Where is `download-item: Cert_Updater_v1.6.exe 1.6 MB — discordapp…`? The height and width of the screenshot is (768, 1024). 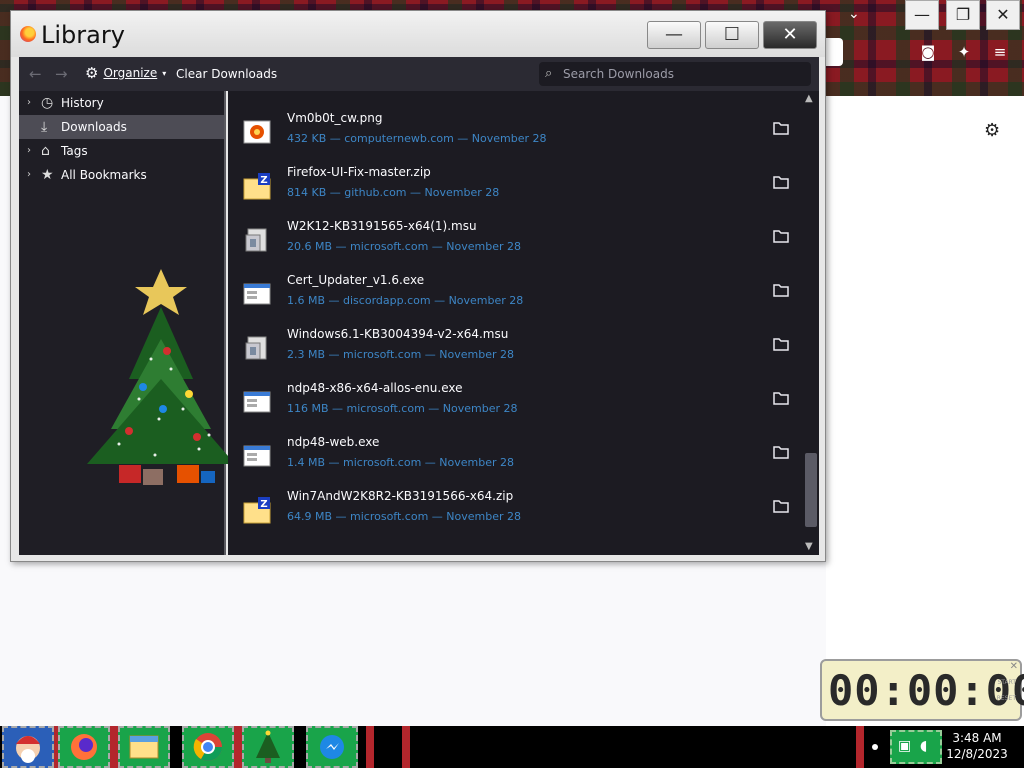
download-item: Cert_Updater_v1.6.exe 1.6 MB — discordapp… is located at coordinates (515, 294).